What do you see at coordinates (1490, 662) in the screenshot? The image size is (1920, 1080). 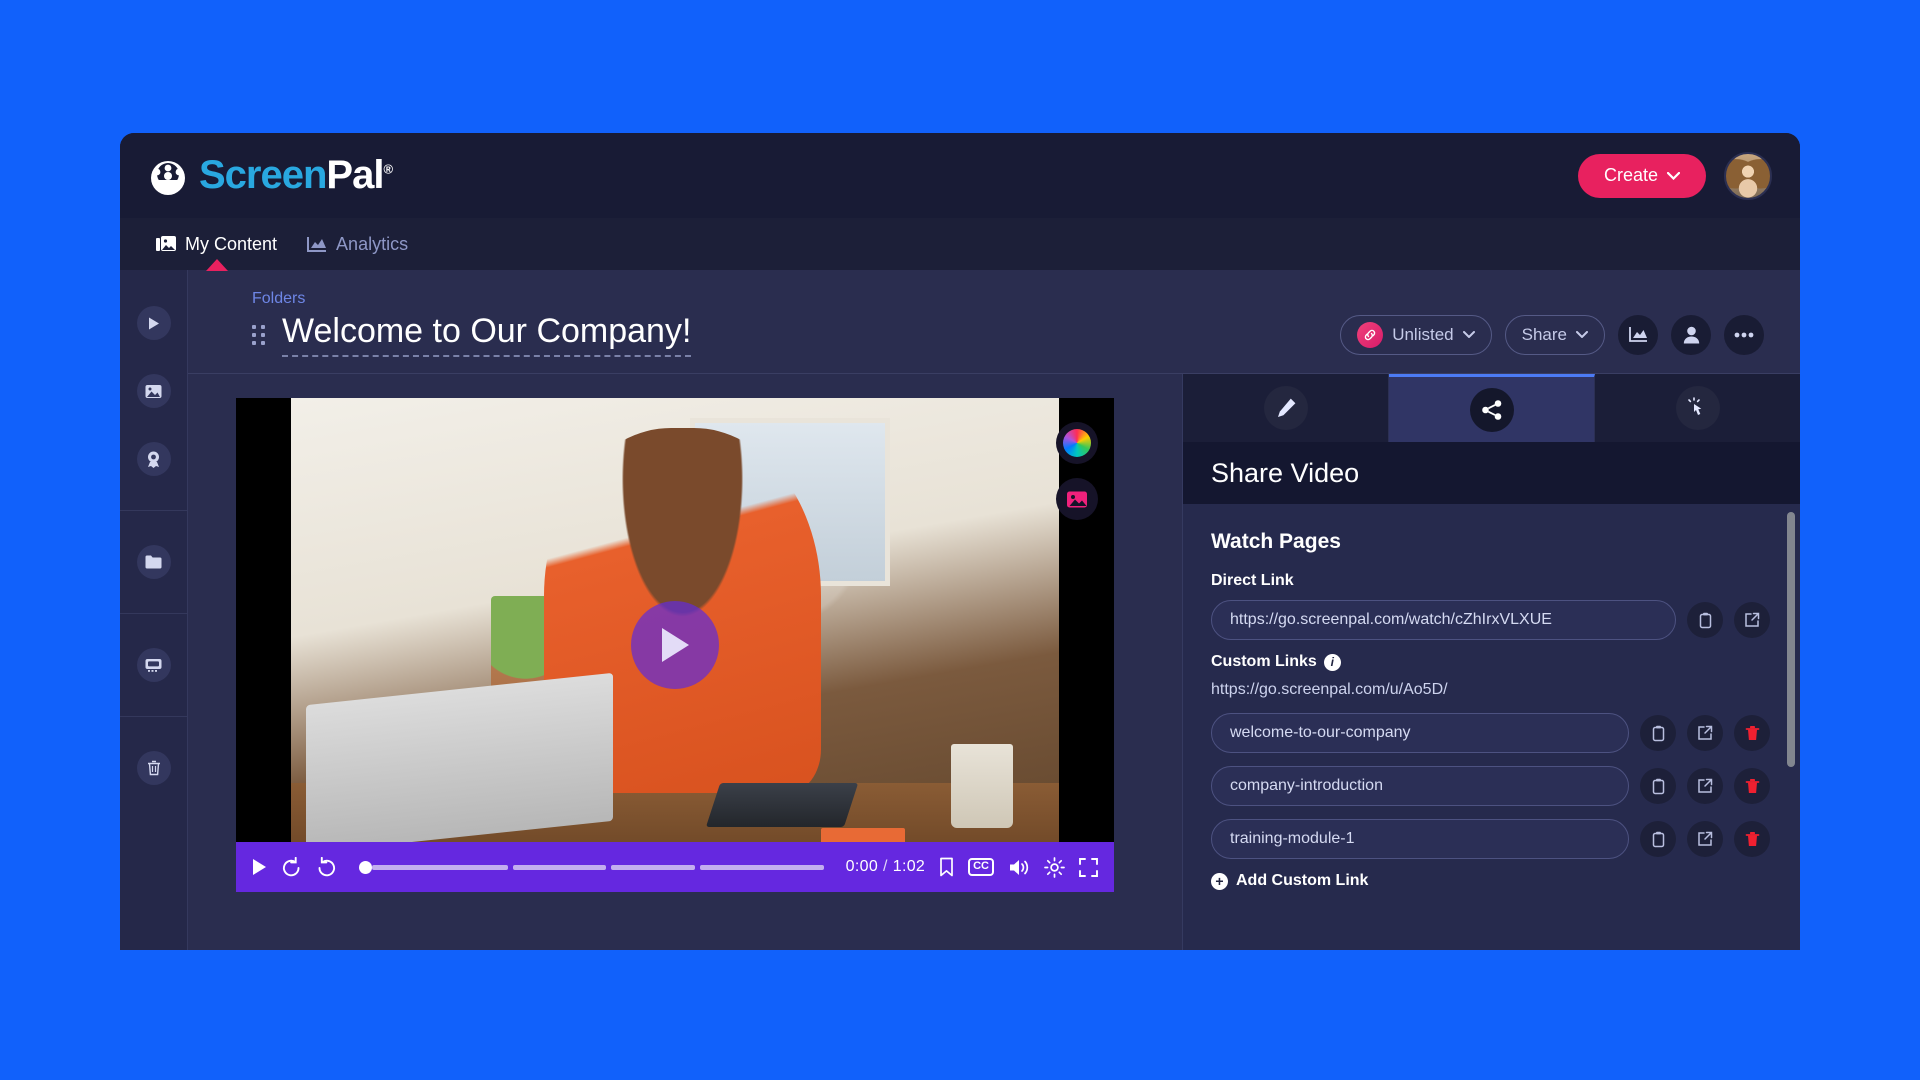 I see `custom-links-label: Custom Links i` at bounding box center [1490, 662].